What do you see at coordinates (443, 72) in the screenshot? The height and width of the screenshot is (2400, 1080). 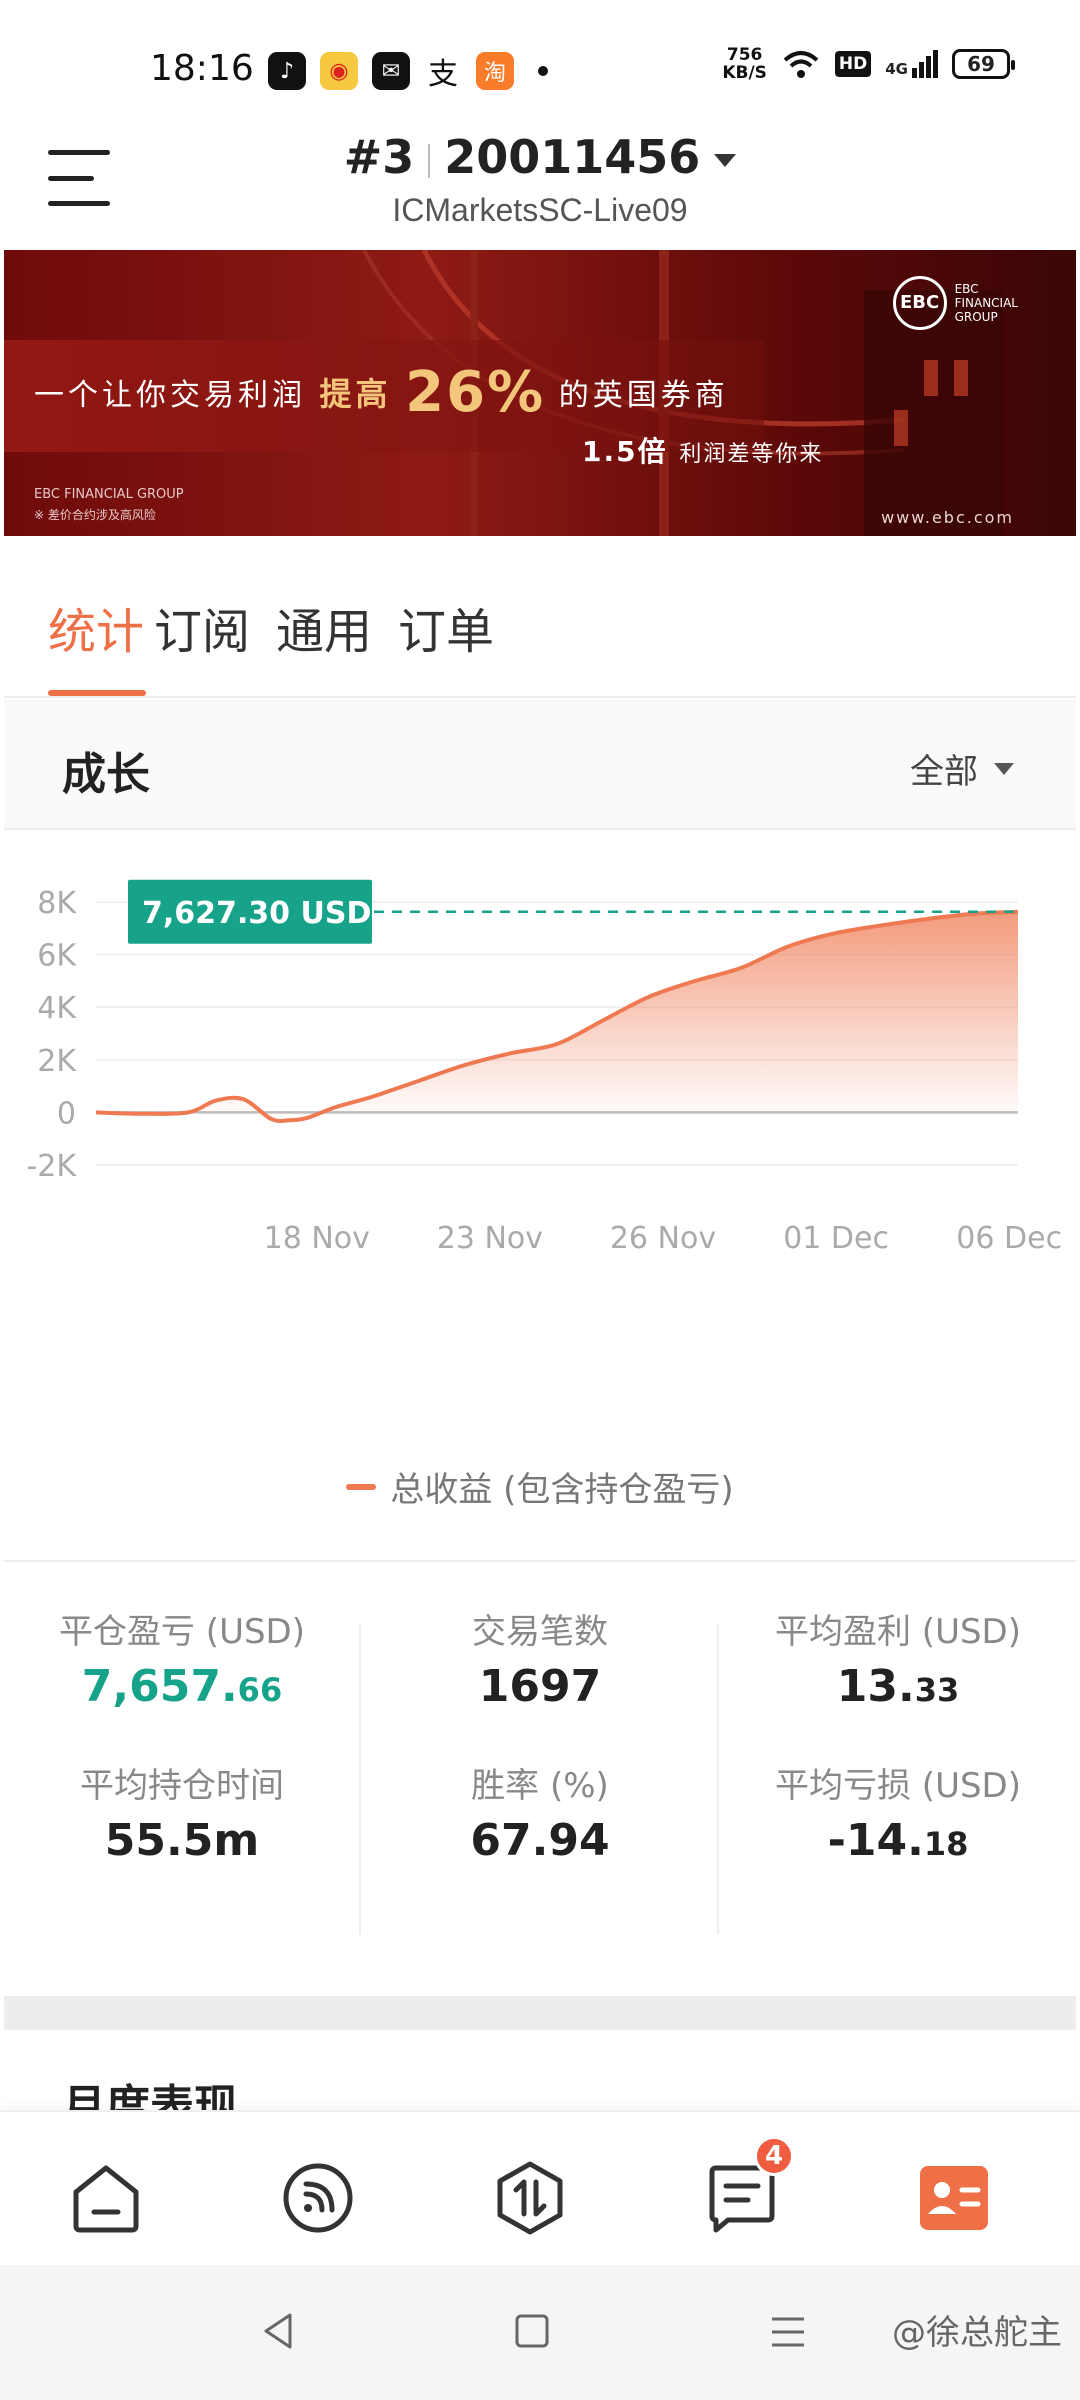 I see `alipay-icon: 支` at bounding box center [443, 72].